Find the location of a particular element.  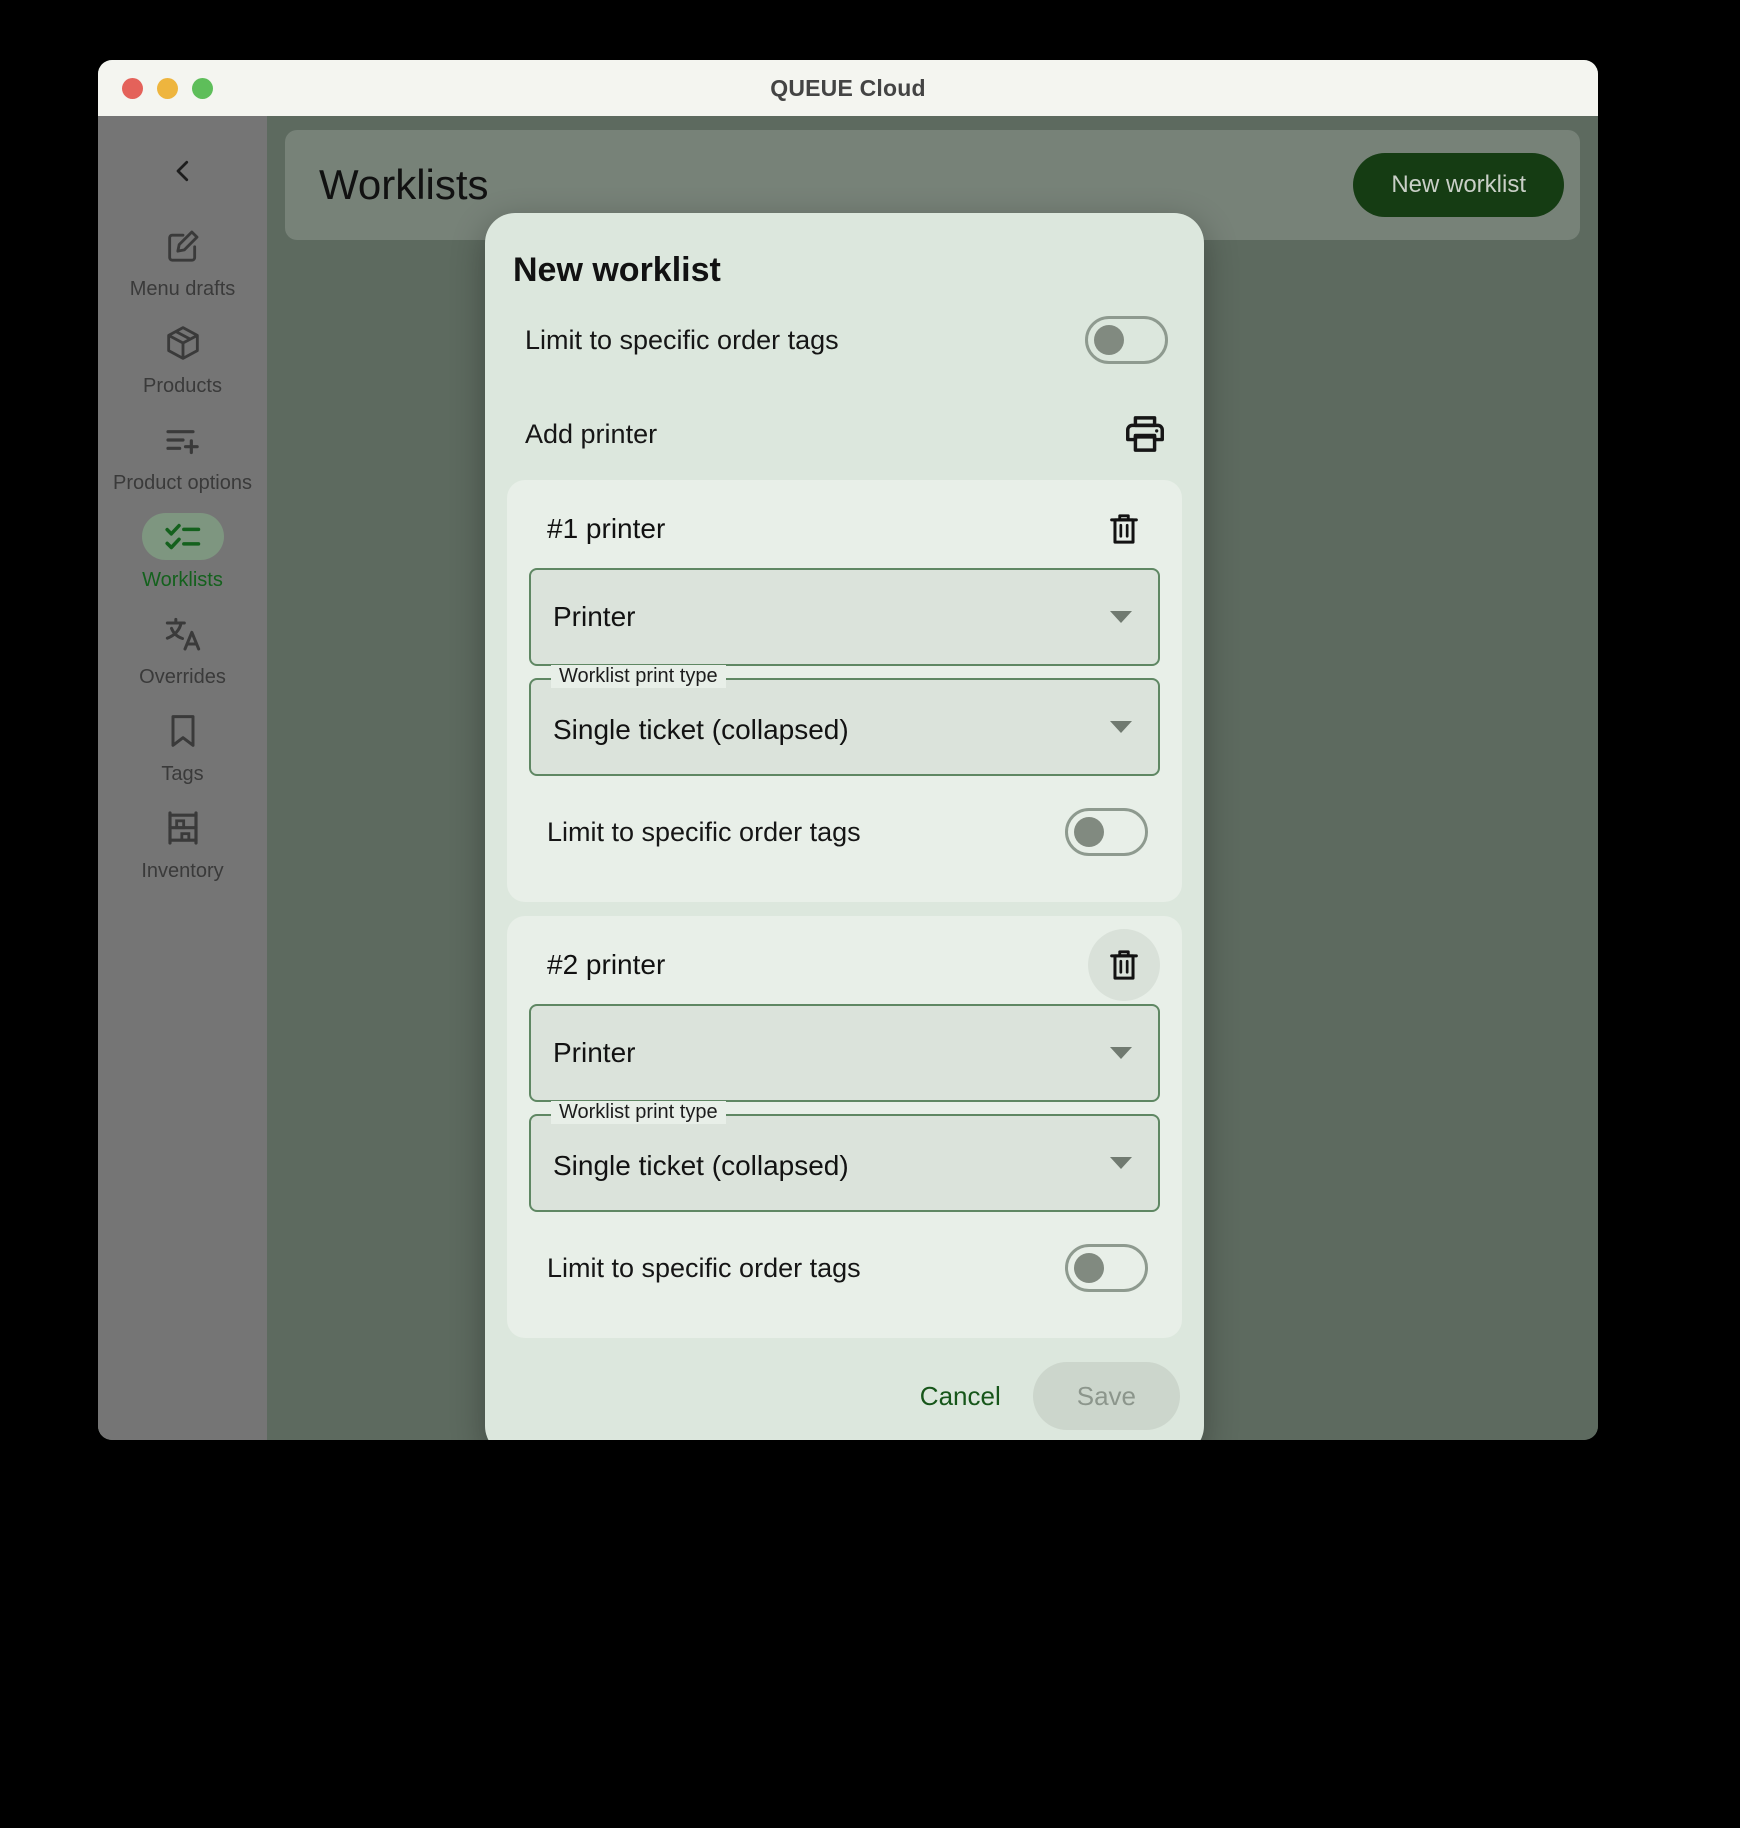

sidebar-item-label: Product options is located at coordinates (182, 483).